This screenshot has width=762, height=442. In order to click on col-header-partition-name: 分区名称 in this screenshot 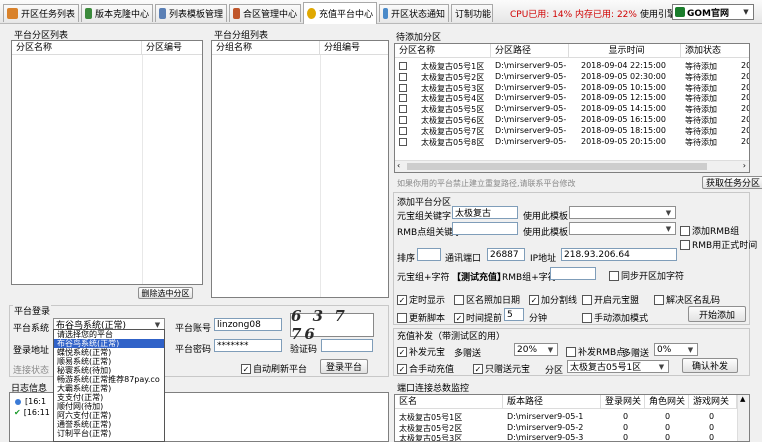, I will do `click(77, 48)`.